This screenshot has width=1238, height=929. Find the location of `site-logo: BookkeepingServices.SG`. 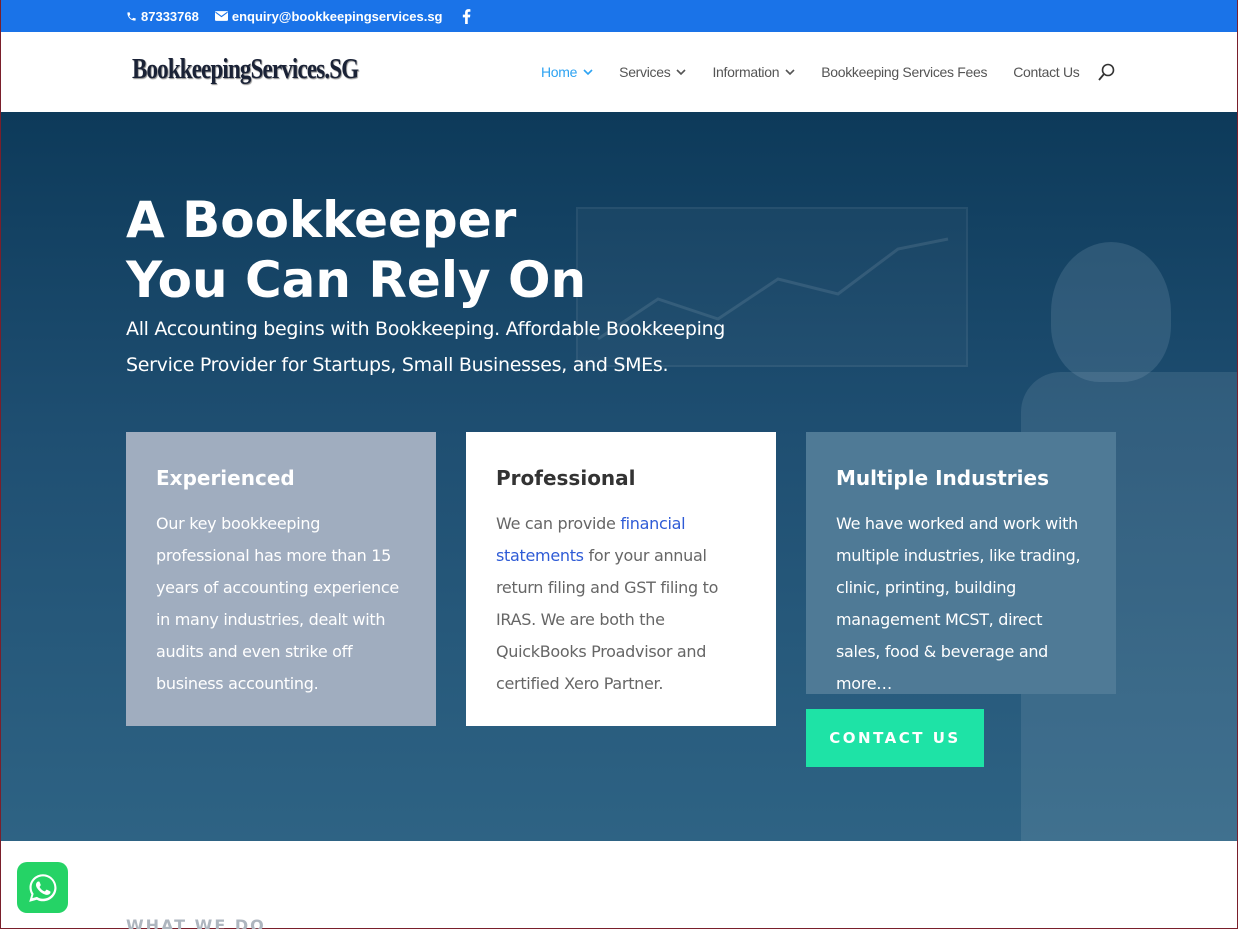

site-logo: BookkeepingServices.SG is located at coordinates (245, 70).